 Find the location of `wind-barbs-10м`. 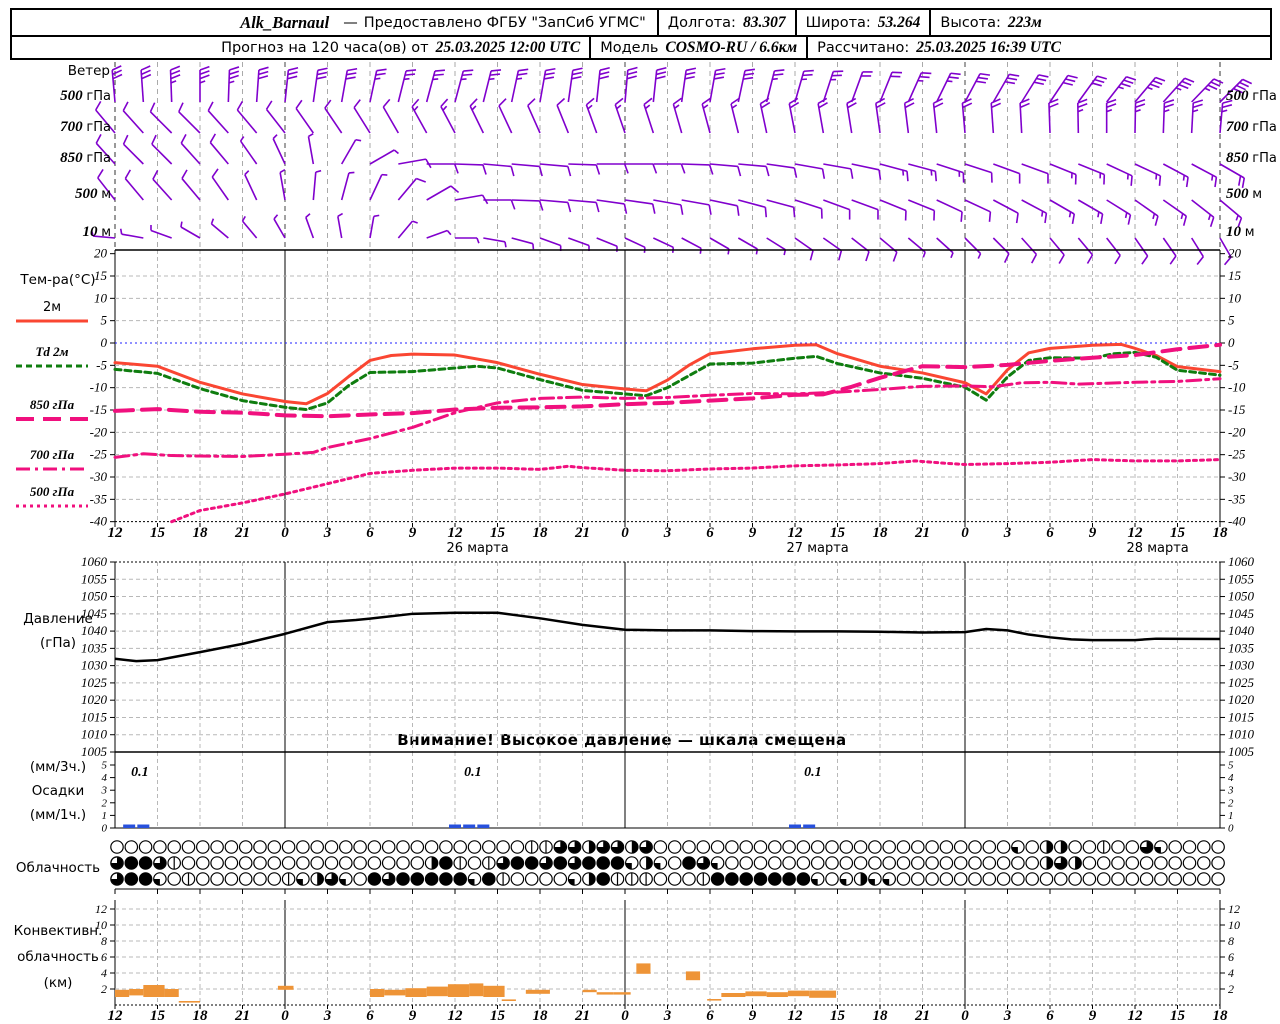

wind-barbs-10м is located at coordinates (661, 239).